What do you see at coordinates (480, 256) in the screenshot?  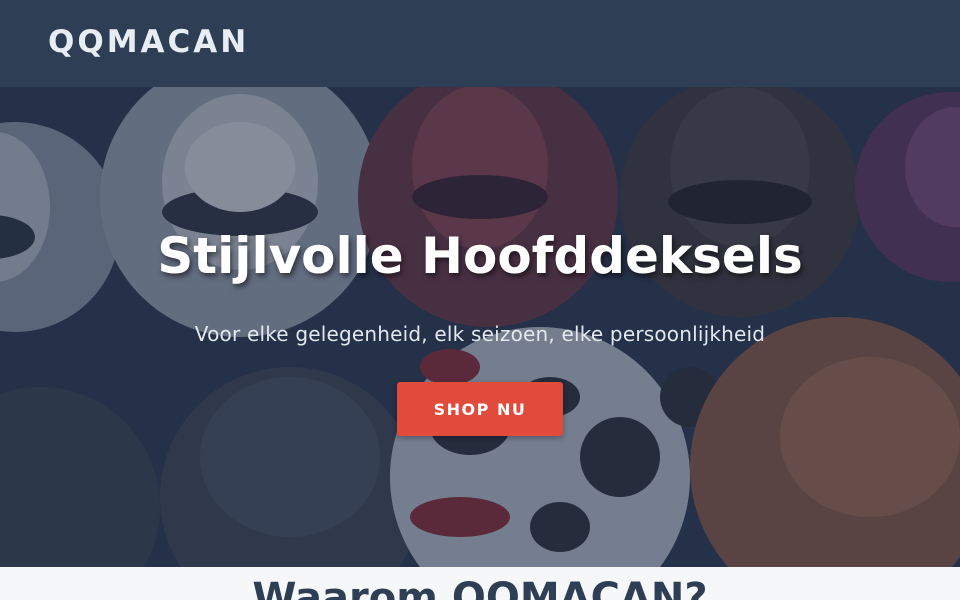 I see `hero-title: Stijlvolle Hoofddeksels` at bounding box center [480, 256].